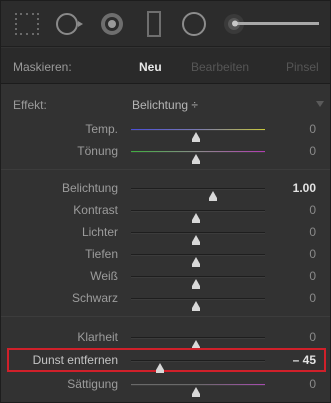  I want to click on slider-value-dehaze: – 45, so click(304, 360).